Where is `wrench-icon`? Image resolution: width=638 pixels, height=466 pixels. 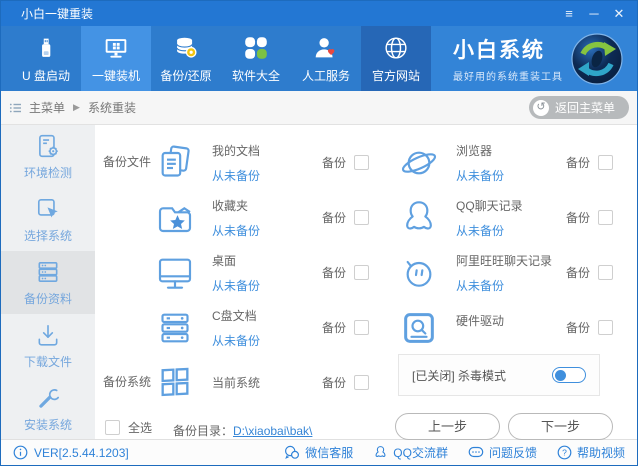 wrench-icon is located at coordinates (49, 398).